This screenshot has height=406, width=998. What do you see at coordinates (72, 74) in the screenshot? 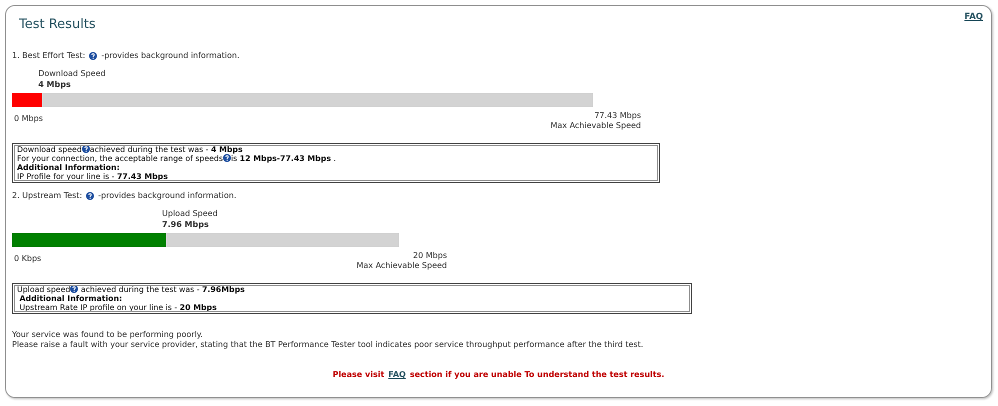
I see `gauge-label: Download Speed` at bounding box center [72, 74].